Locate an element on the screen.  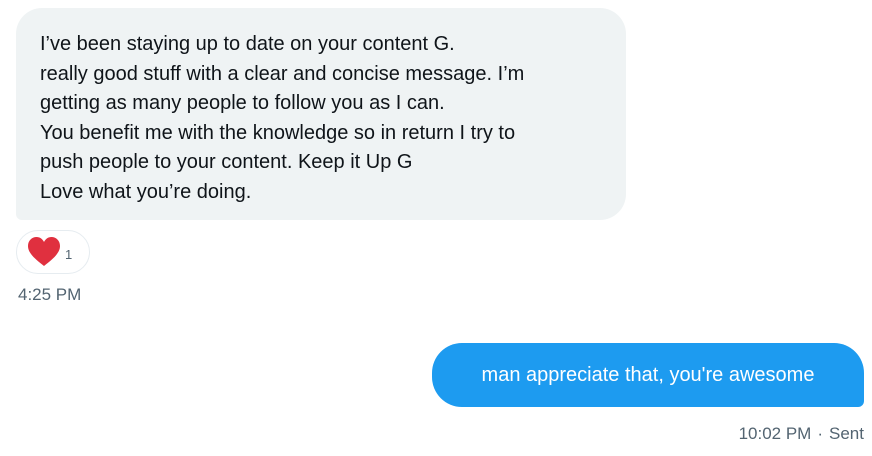
sent-message-timestamp: 10:02 PM is located at coordinates (775, 433).